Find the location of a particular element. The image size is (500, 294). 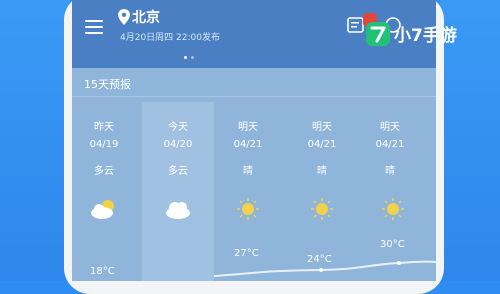

forecast-day-5: 明天 04/21 晴 is located at coordinates (390, 149).